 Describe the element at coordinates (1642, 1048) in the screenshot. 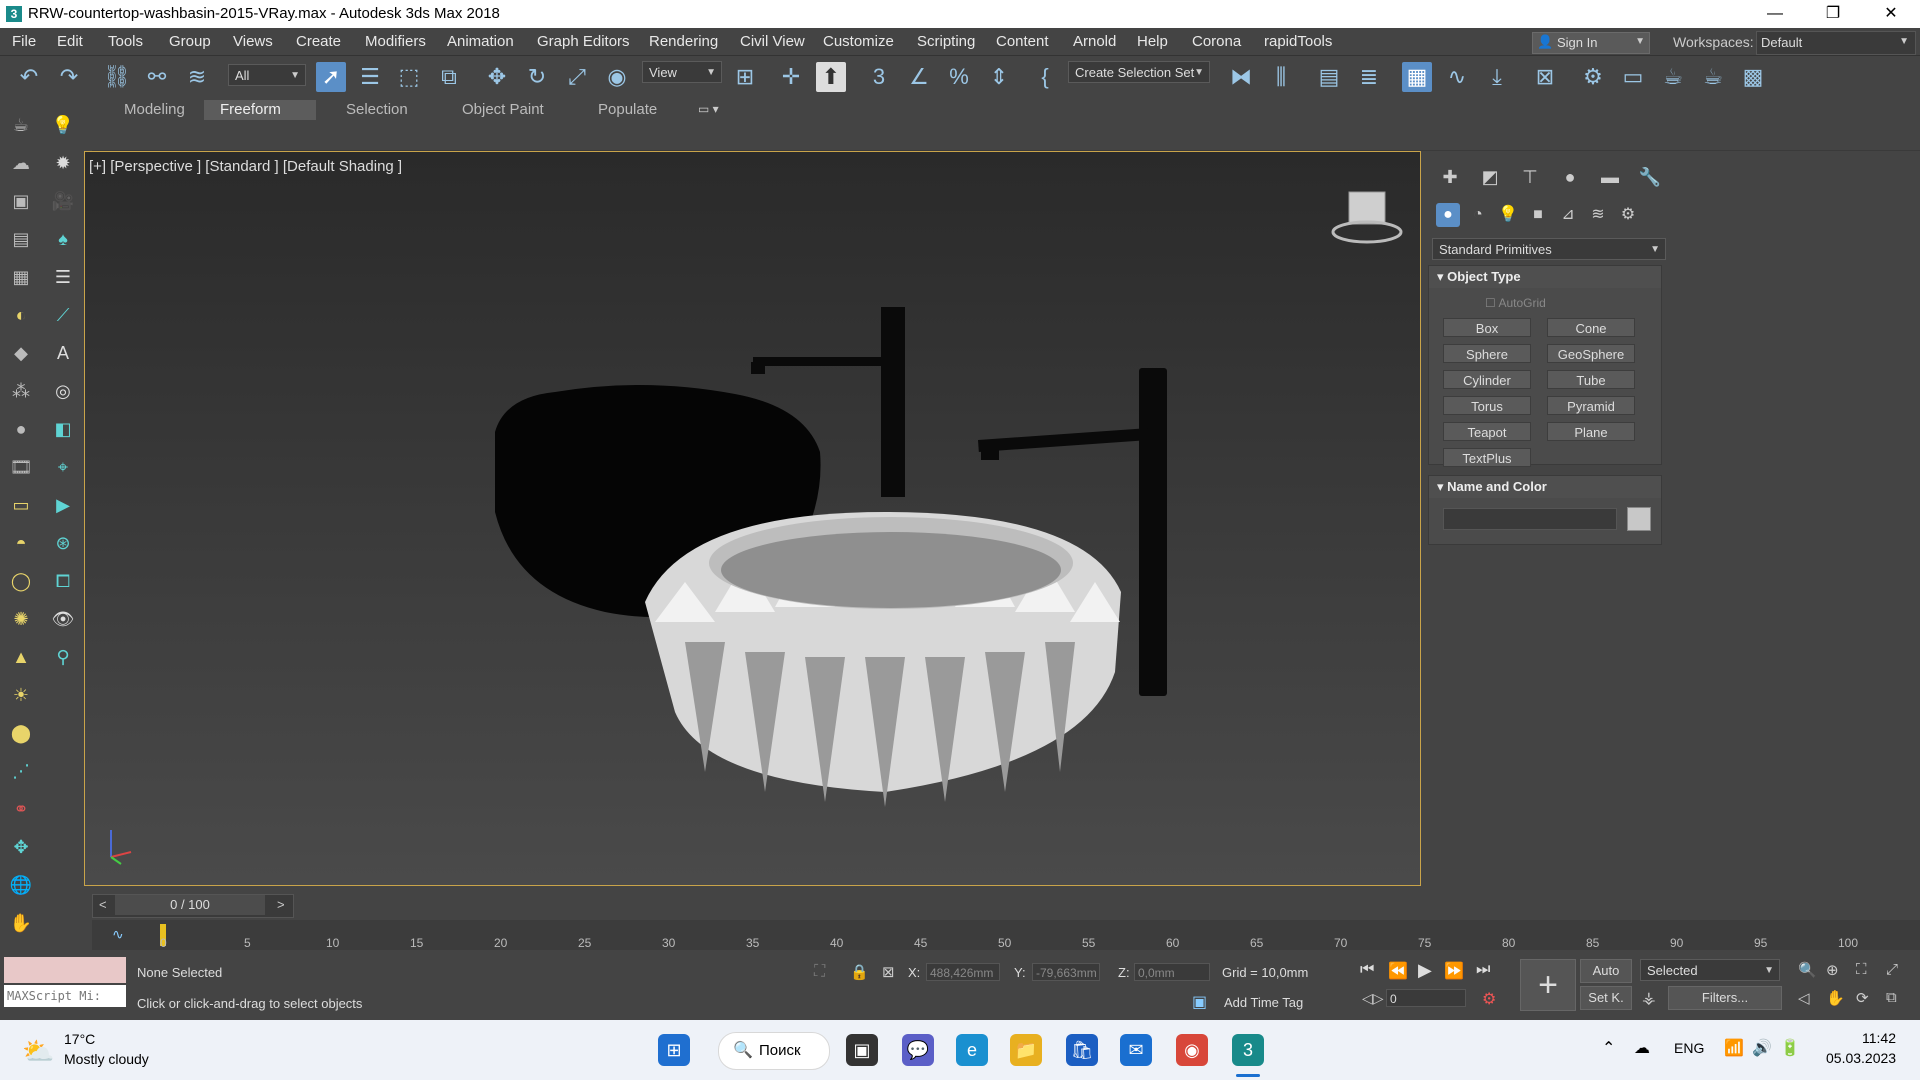

I see `onedrive-icon: ☁` at that location.